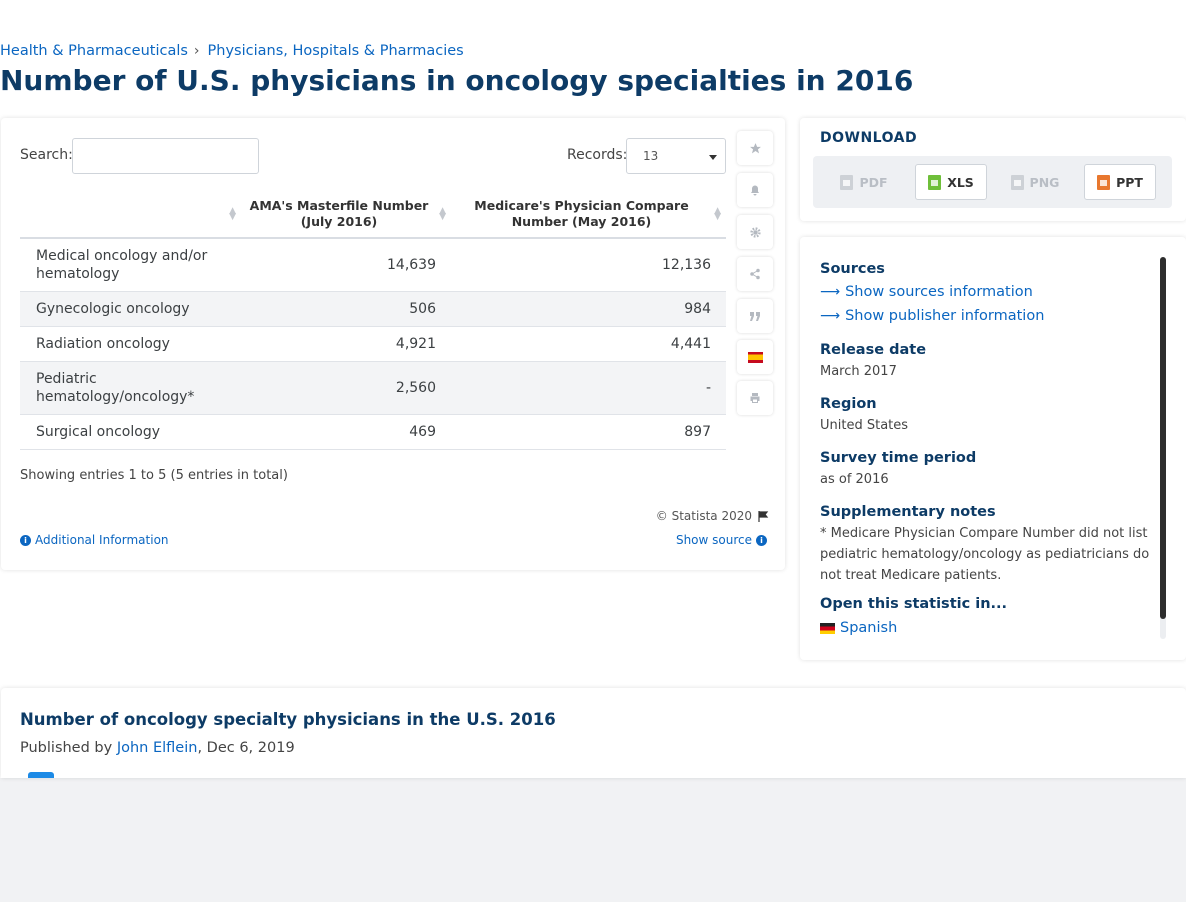 The height and width of the screenshot is (902, 1186). I want to click on breadcrumb-link-health: Health & Pharmaceuticals, so click(94, 51).